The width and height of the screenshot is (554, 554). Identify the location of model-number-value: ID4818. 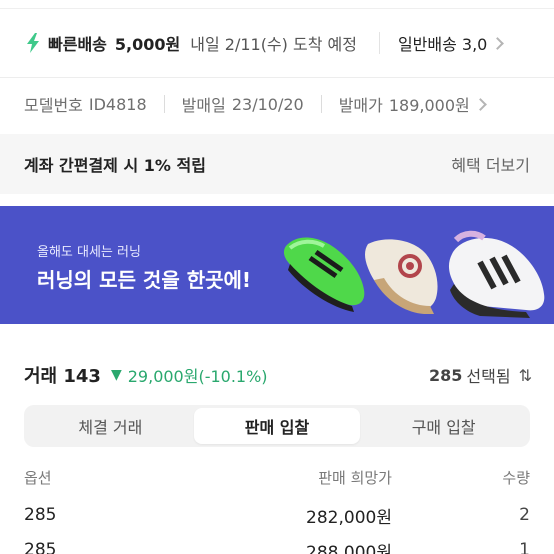
(117, 104).